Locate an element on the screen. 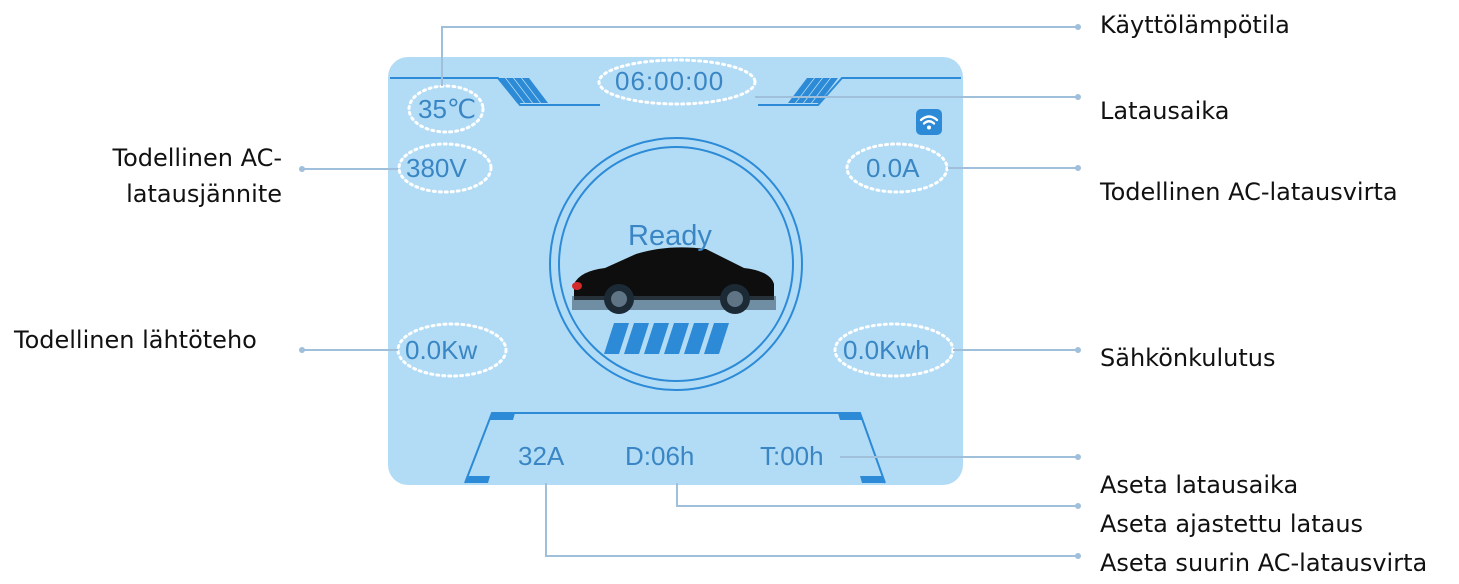  current-readout: 0.0A is located at coordinates (893, 168).